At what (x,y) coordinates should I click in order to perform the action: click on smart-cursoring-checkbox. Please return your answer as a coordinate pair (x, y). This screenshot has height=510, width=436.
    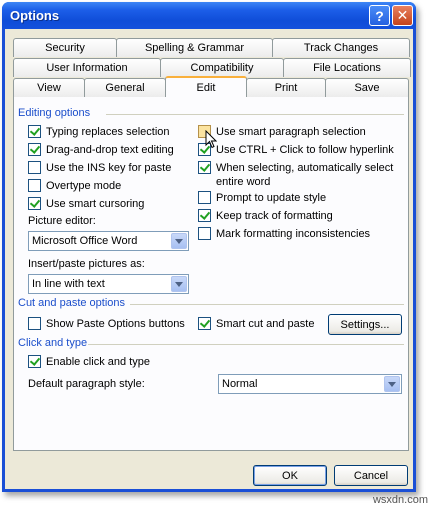
    Looking at the image, I should click on (34, 203).